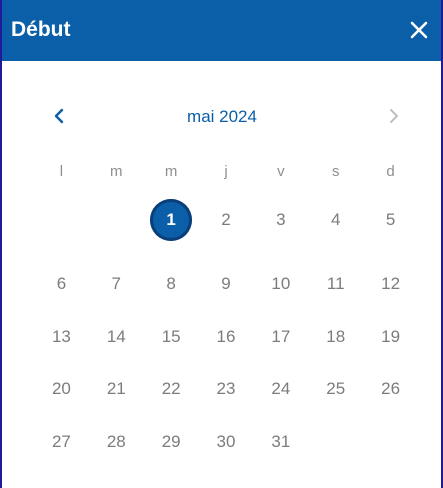 This screenshot has height=488, width=443. I want to click on day-cell: 2, so click(226, 220).